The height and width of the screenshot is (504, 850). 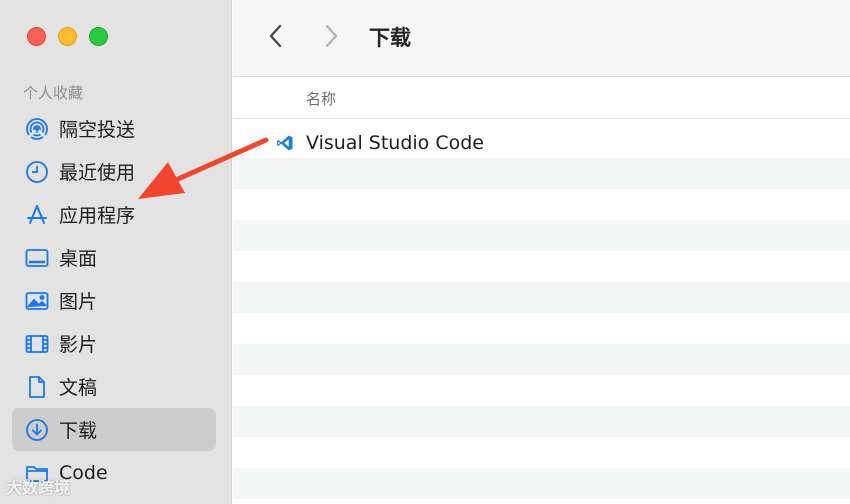 I want to click on sidebar-item-applications: 应用程序, so click(x=114, y=214).